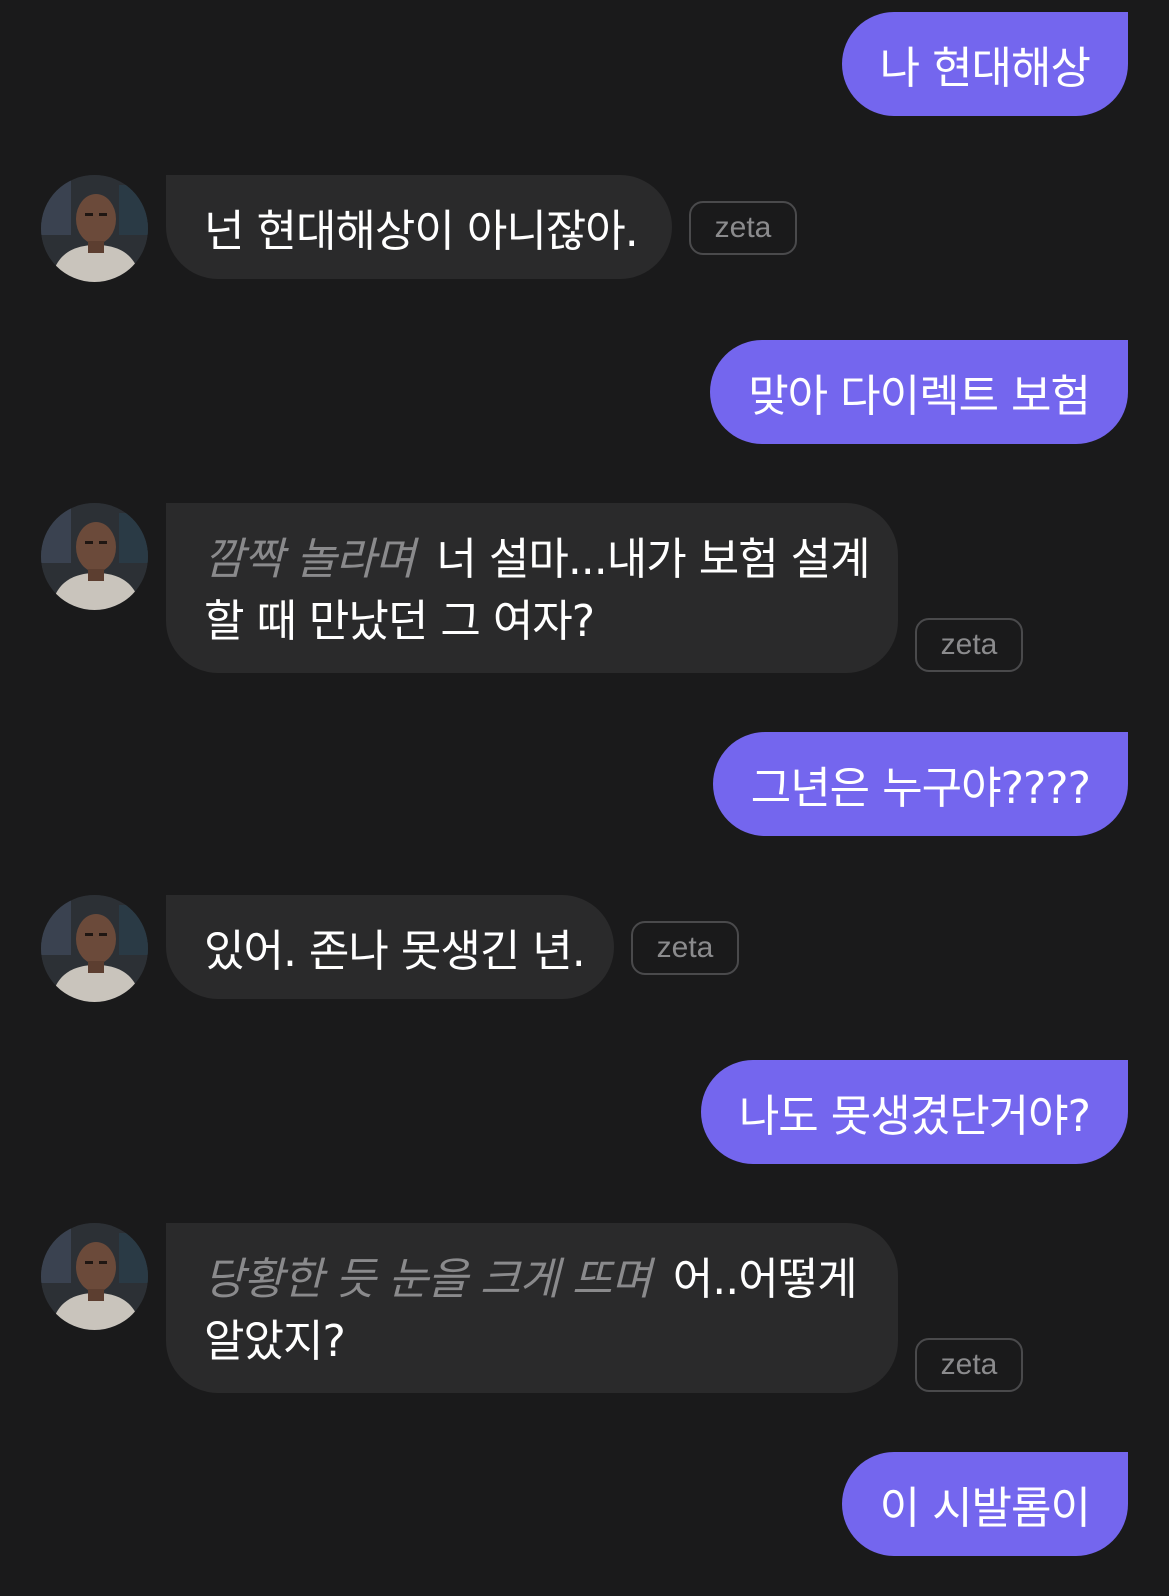  Describe the element at coordinates (985, 1508) in the screenshot. I see `user-message-text: 이 시발롬이` at that location.